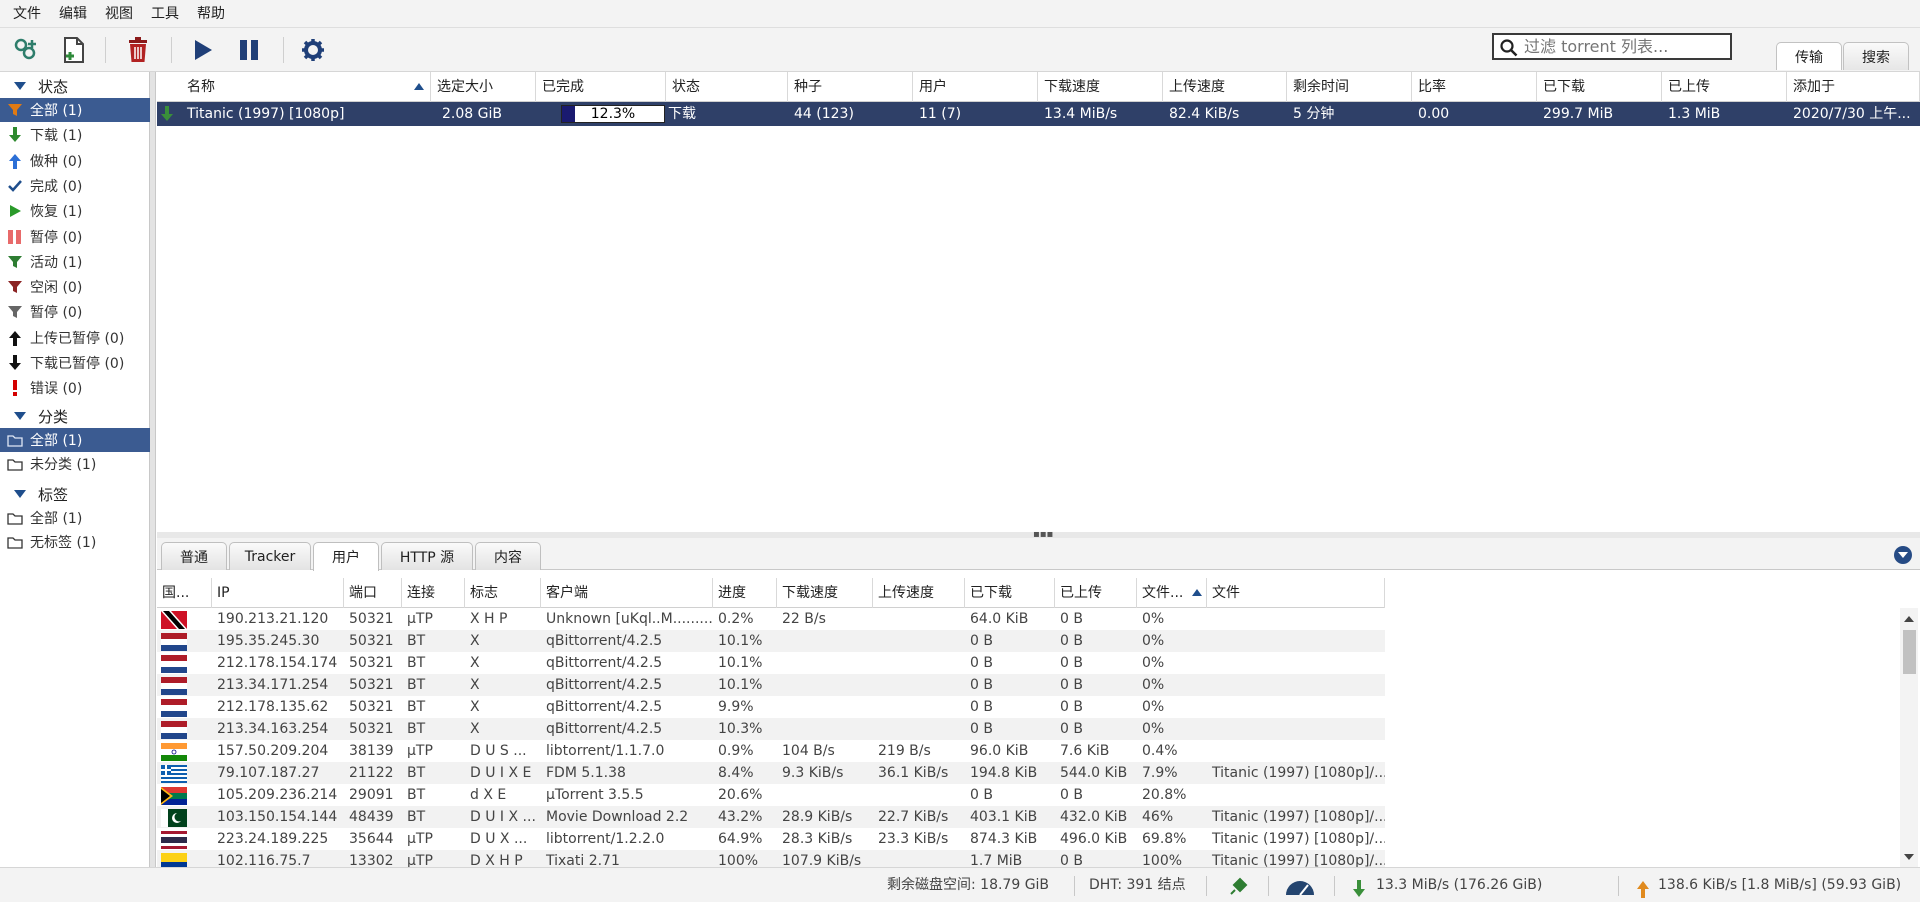 The width and height of the screenshot is (1920, 902). What do you see at coordinates (1010, 593) in the screenshot?
I see `peer-column-header: 已下载` at bounding box center [1010, 593].